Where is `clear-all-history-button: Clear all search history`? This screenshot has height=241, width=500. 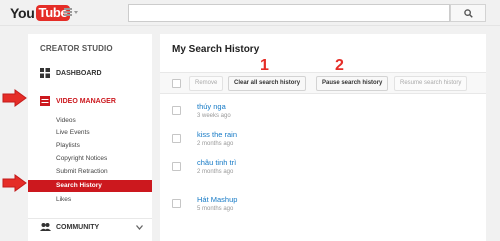 clear-all-history-button: Clear all search history is located at coordinates (267, 83).